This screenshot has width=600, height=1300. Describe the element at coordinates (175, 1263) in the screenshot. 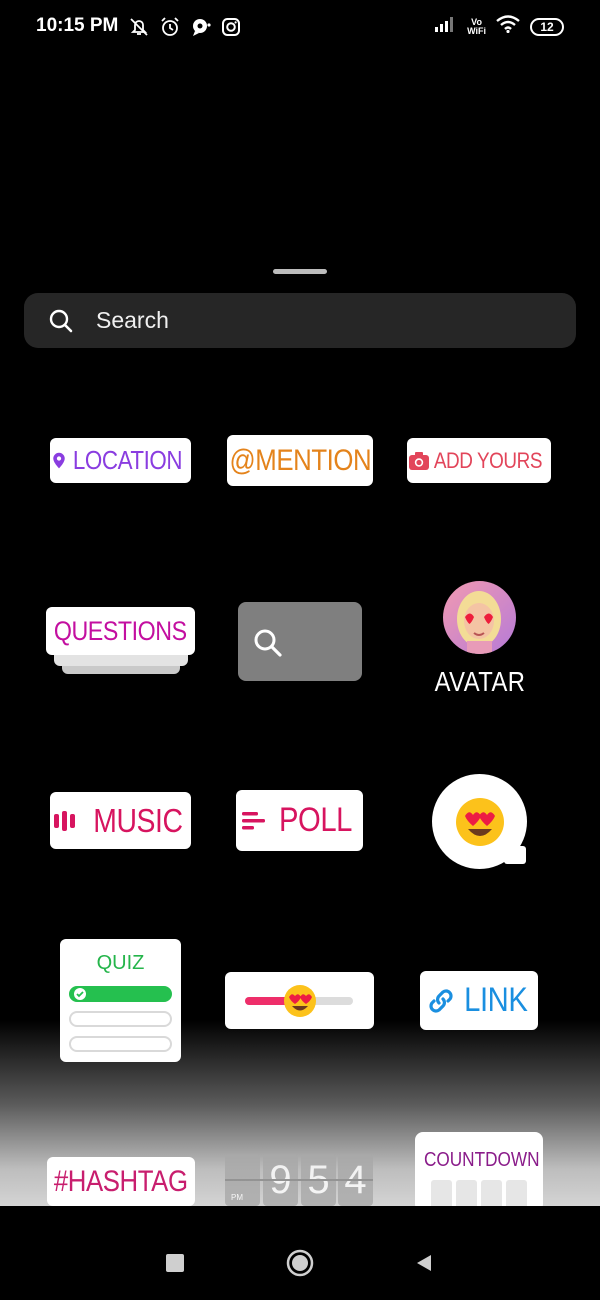

I see `recents-square-icon` at that location.